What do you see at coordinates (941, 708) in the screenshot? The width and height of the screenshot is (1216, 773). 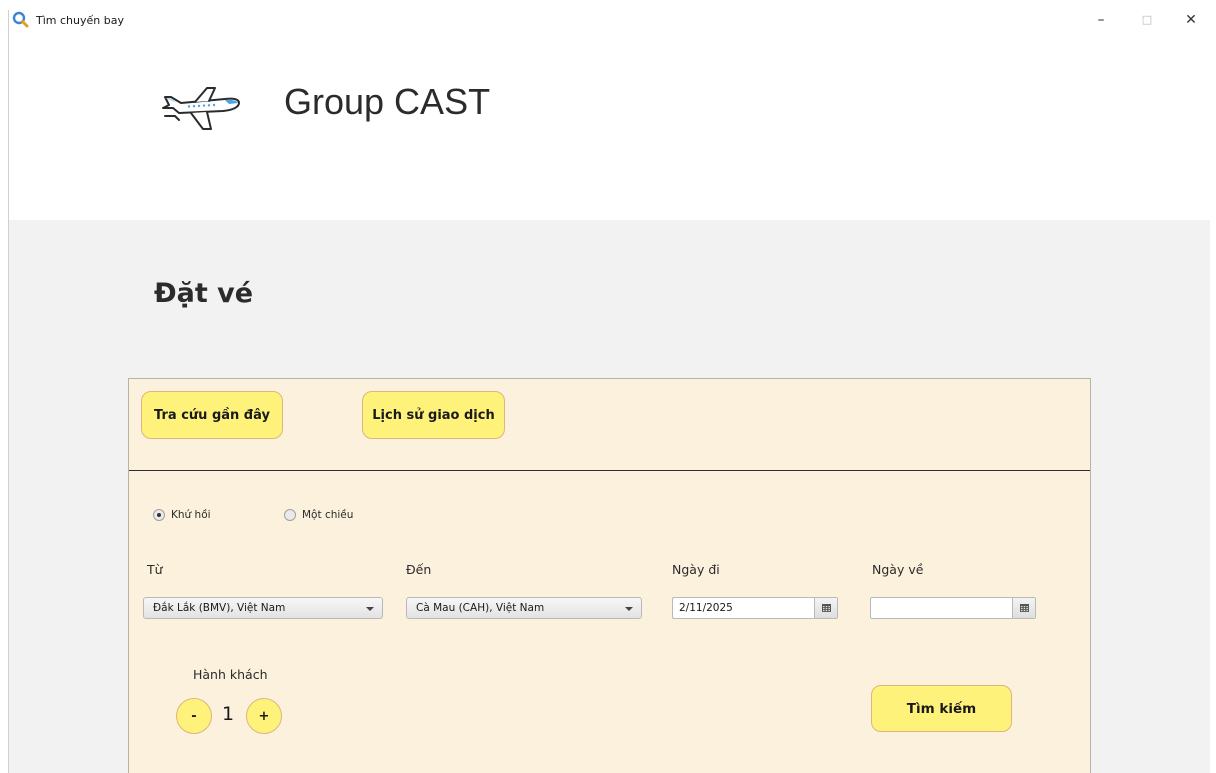 I see `search-button: Tìm kiếm` at bounding box center [941, 708].